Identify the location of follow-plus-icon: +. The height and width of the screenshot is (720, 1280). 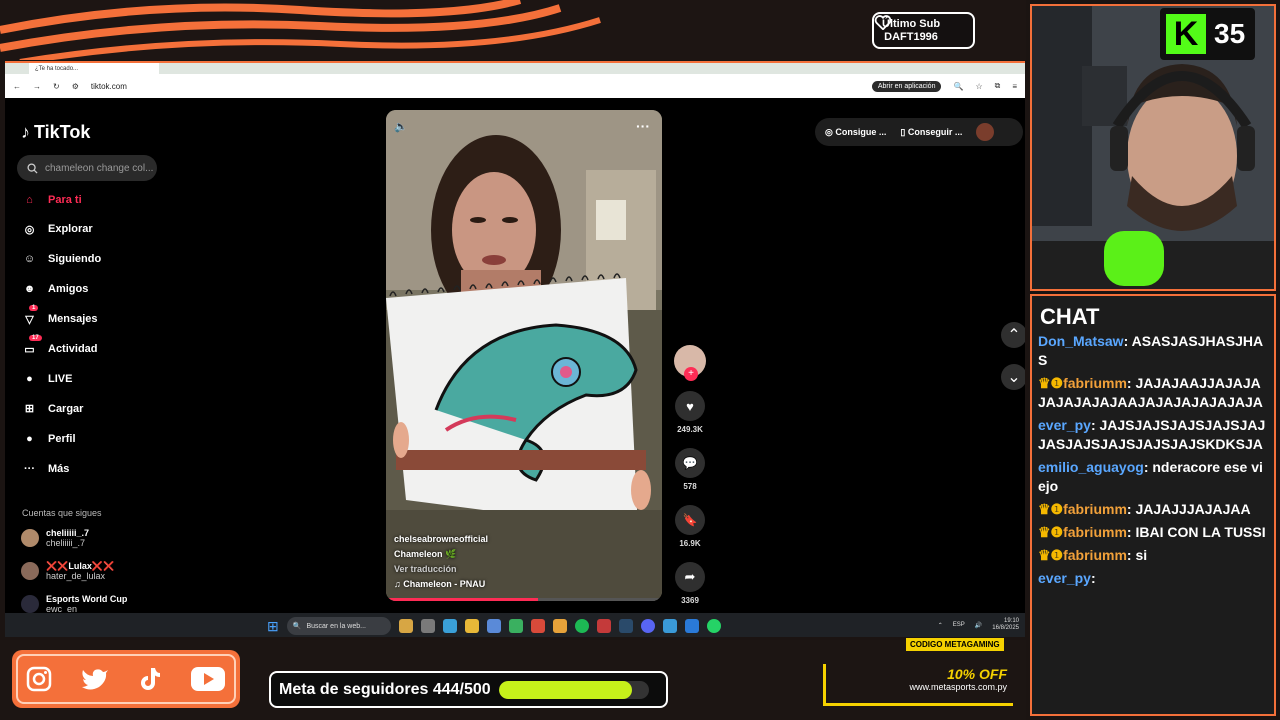
(691, 374).